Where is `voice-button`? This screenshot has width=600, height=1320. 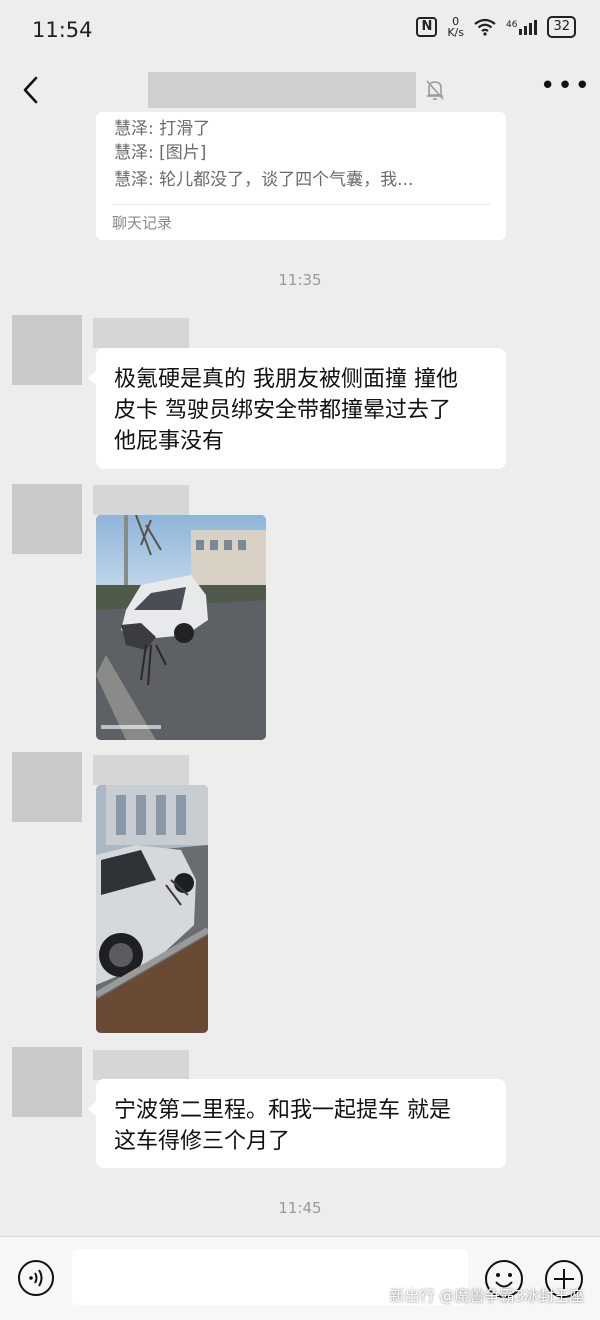
voice-button is located at coordinates (36, 1278).